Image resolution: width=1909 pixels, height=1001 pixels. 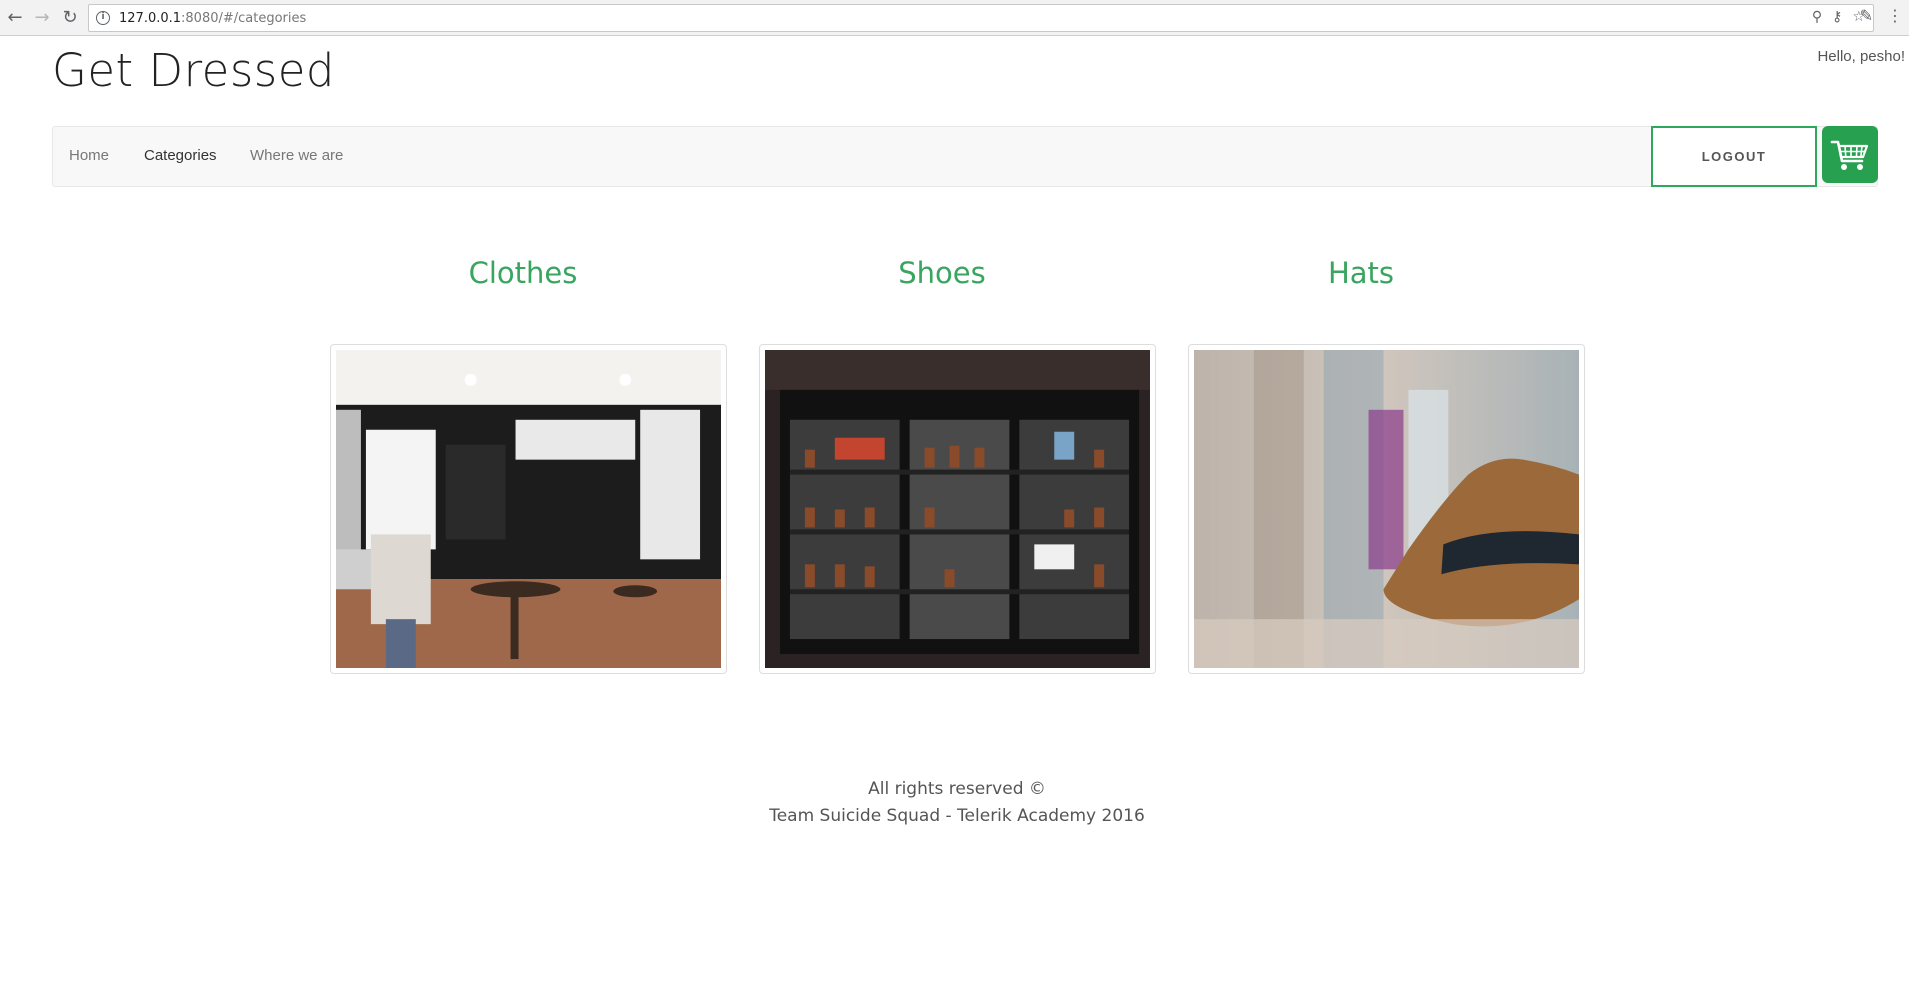 What do you see at coordinates (1895, 15) in the screenshot?
I see `menu-icon: ⋮` at bounding box center [1895, 15].